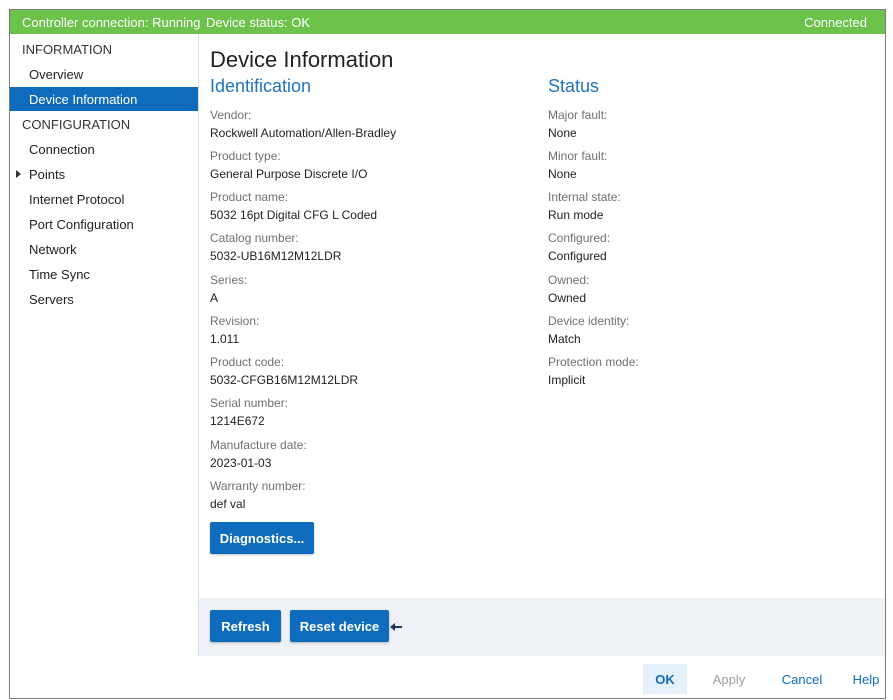 The height and width of the screenshot is (700, 893). I want to click on internal-state-value: Run mode, so click(576, 215).